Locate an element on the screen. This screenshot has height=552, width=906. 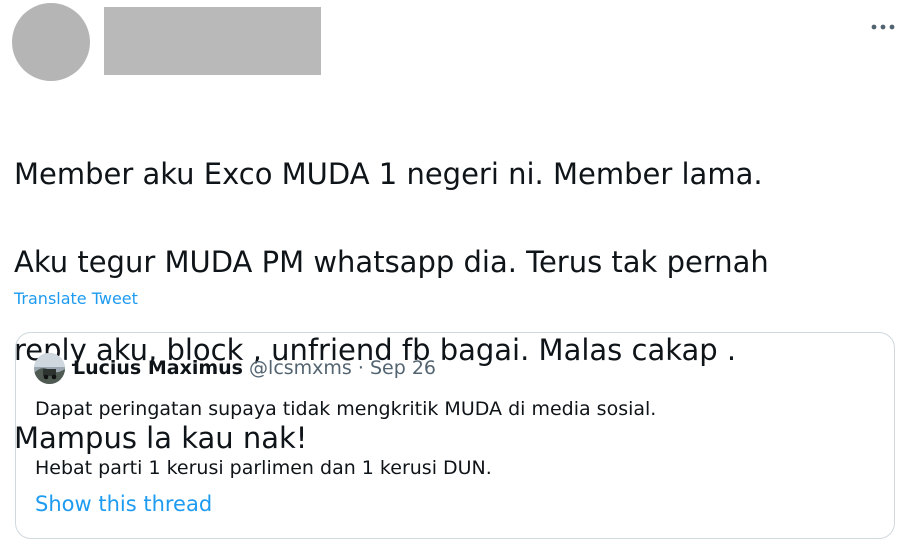
show-thread-link: Show this thread is located at coordinates (123, 504).